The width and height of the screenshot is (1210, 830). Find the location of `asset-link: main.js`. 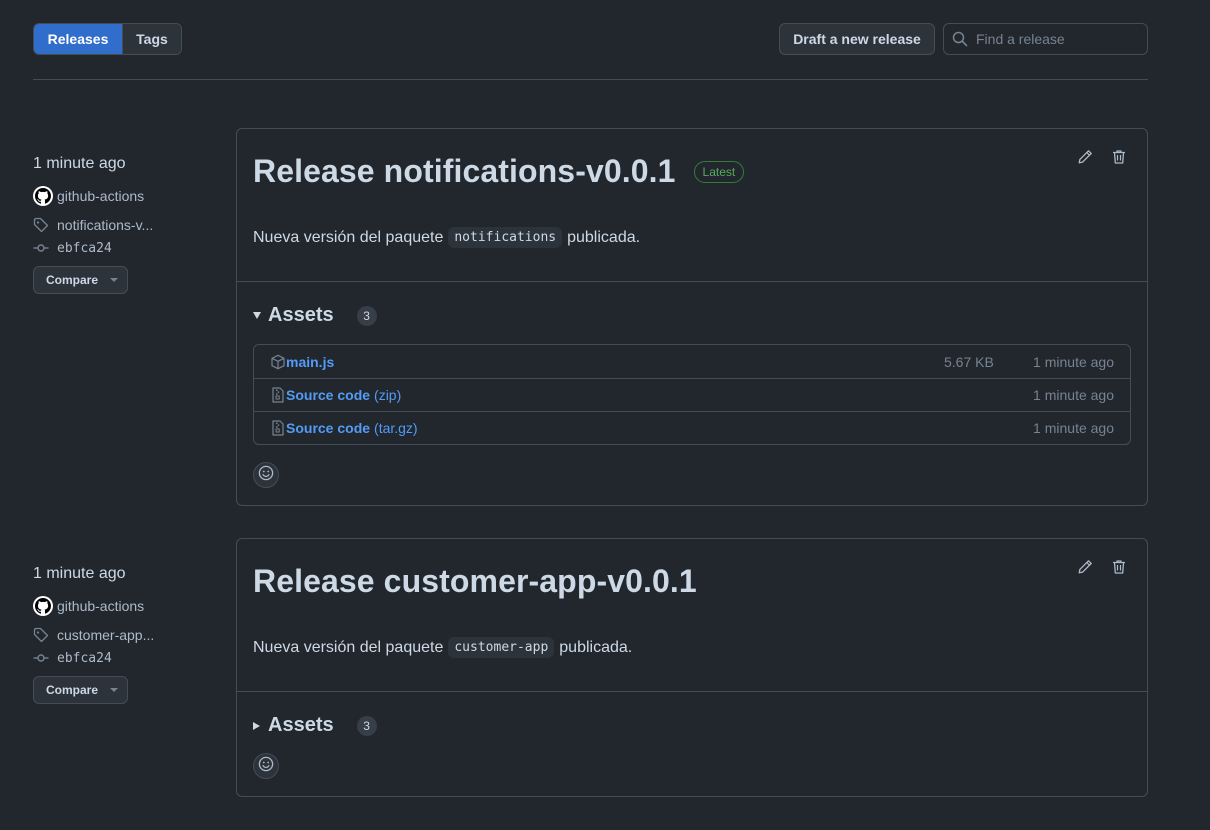

asset-link: main.js is located at coordinates (310, 362).